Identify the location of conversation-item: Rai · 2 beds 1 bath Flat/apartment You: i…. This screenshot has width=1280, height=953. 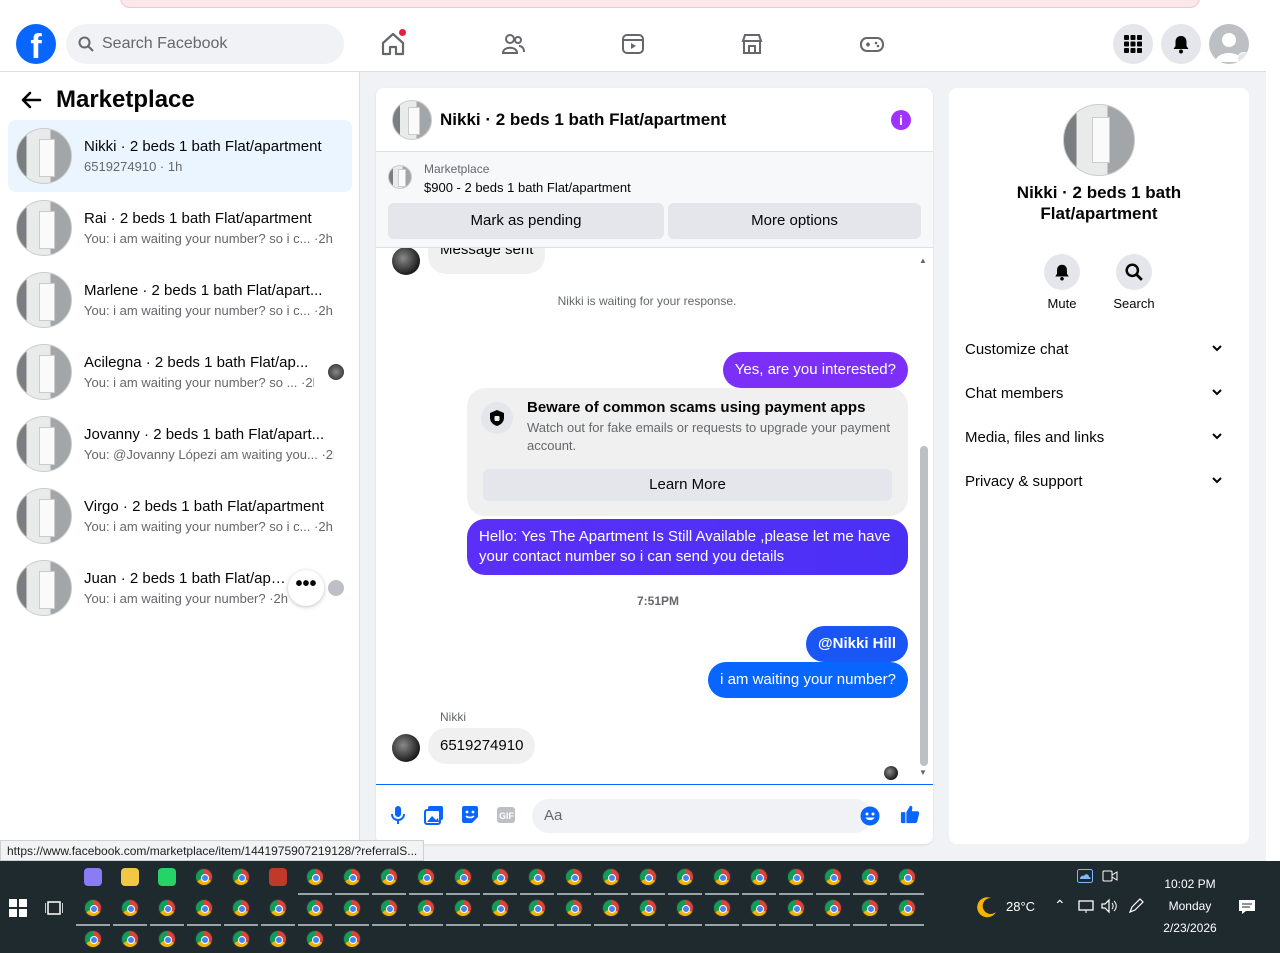
(180, 228).